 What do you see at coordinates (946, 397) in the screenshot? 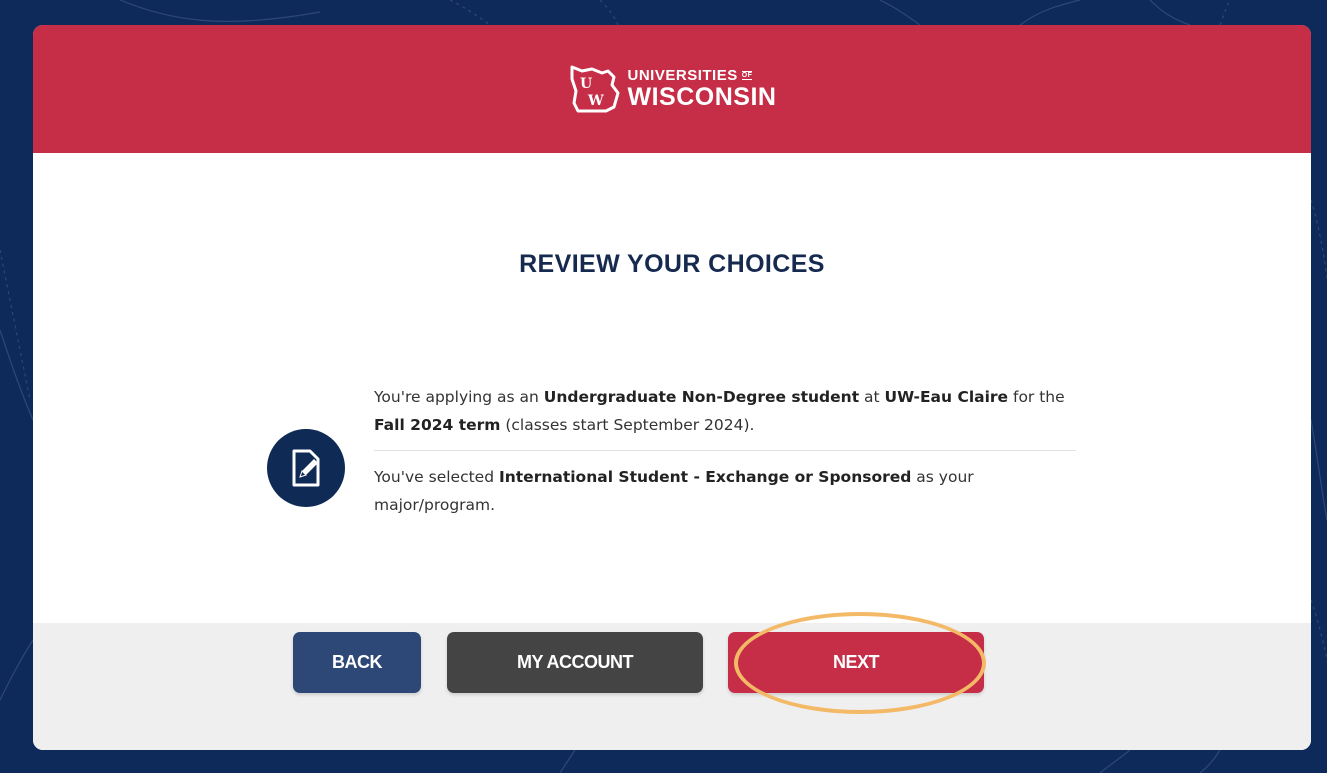
I see `choice-campus: UW-Eau Claire` at bounding box center [946, 397].